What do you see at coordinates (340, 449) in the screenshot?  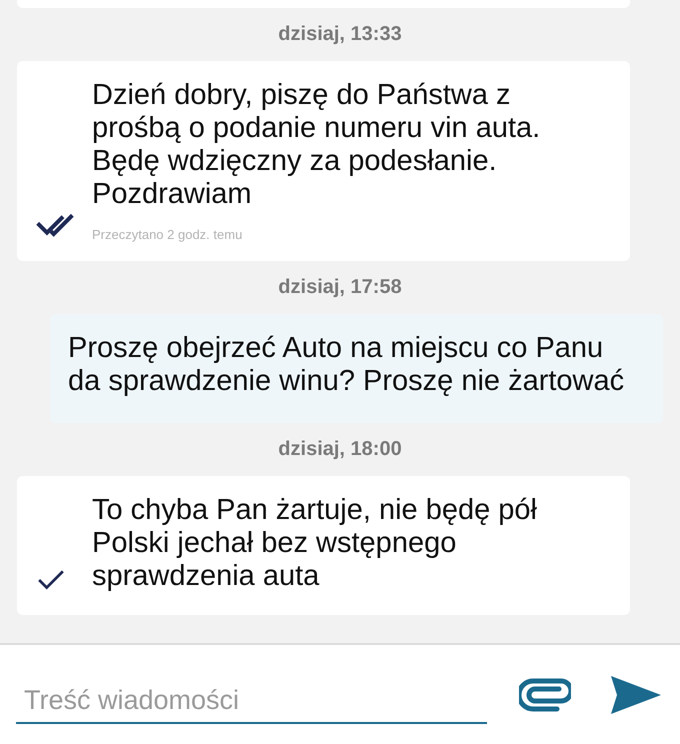 I see `date-label: dzisiaj, 18:00` at bounding box center [340, 449].